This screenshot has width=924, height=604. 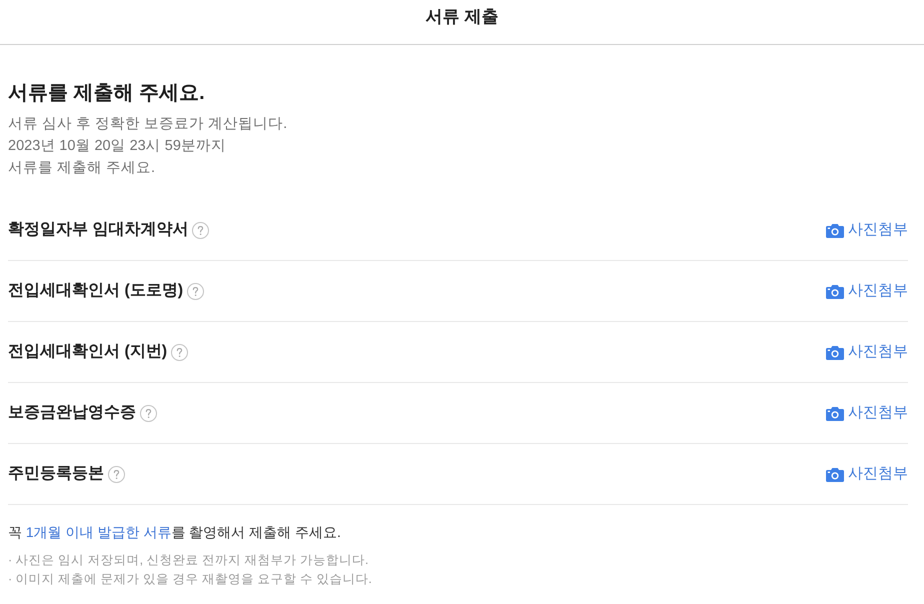 I want to click on description-text: 서류 심사 후 정확한 보증료가 계산됩니다., so click(x=148, y=124).